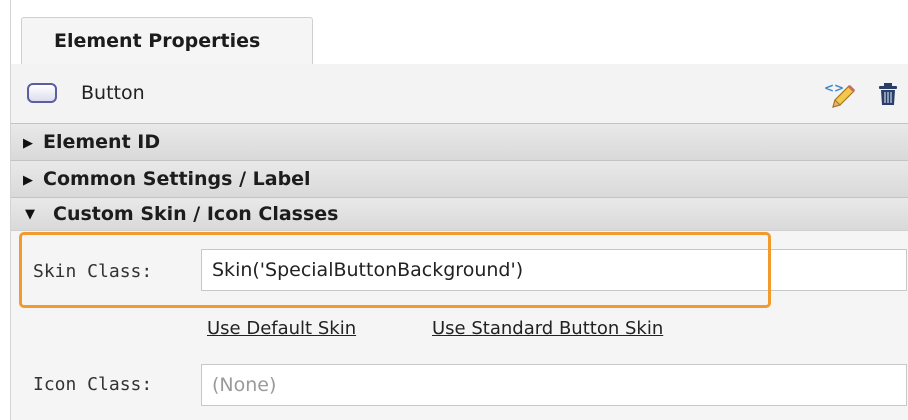  I want to click on section-element-id: ▶ Element ID, so click(459, 141).